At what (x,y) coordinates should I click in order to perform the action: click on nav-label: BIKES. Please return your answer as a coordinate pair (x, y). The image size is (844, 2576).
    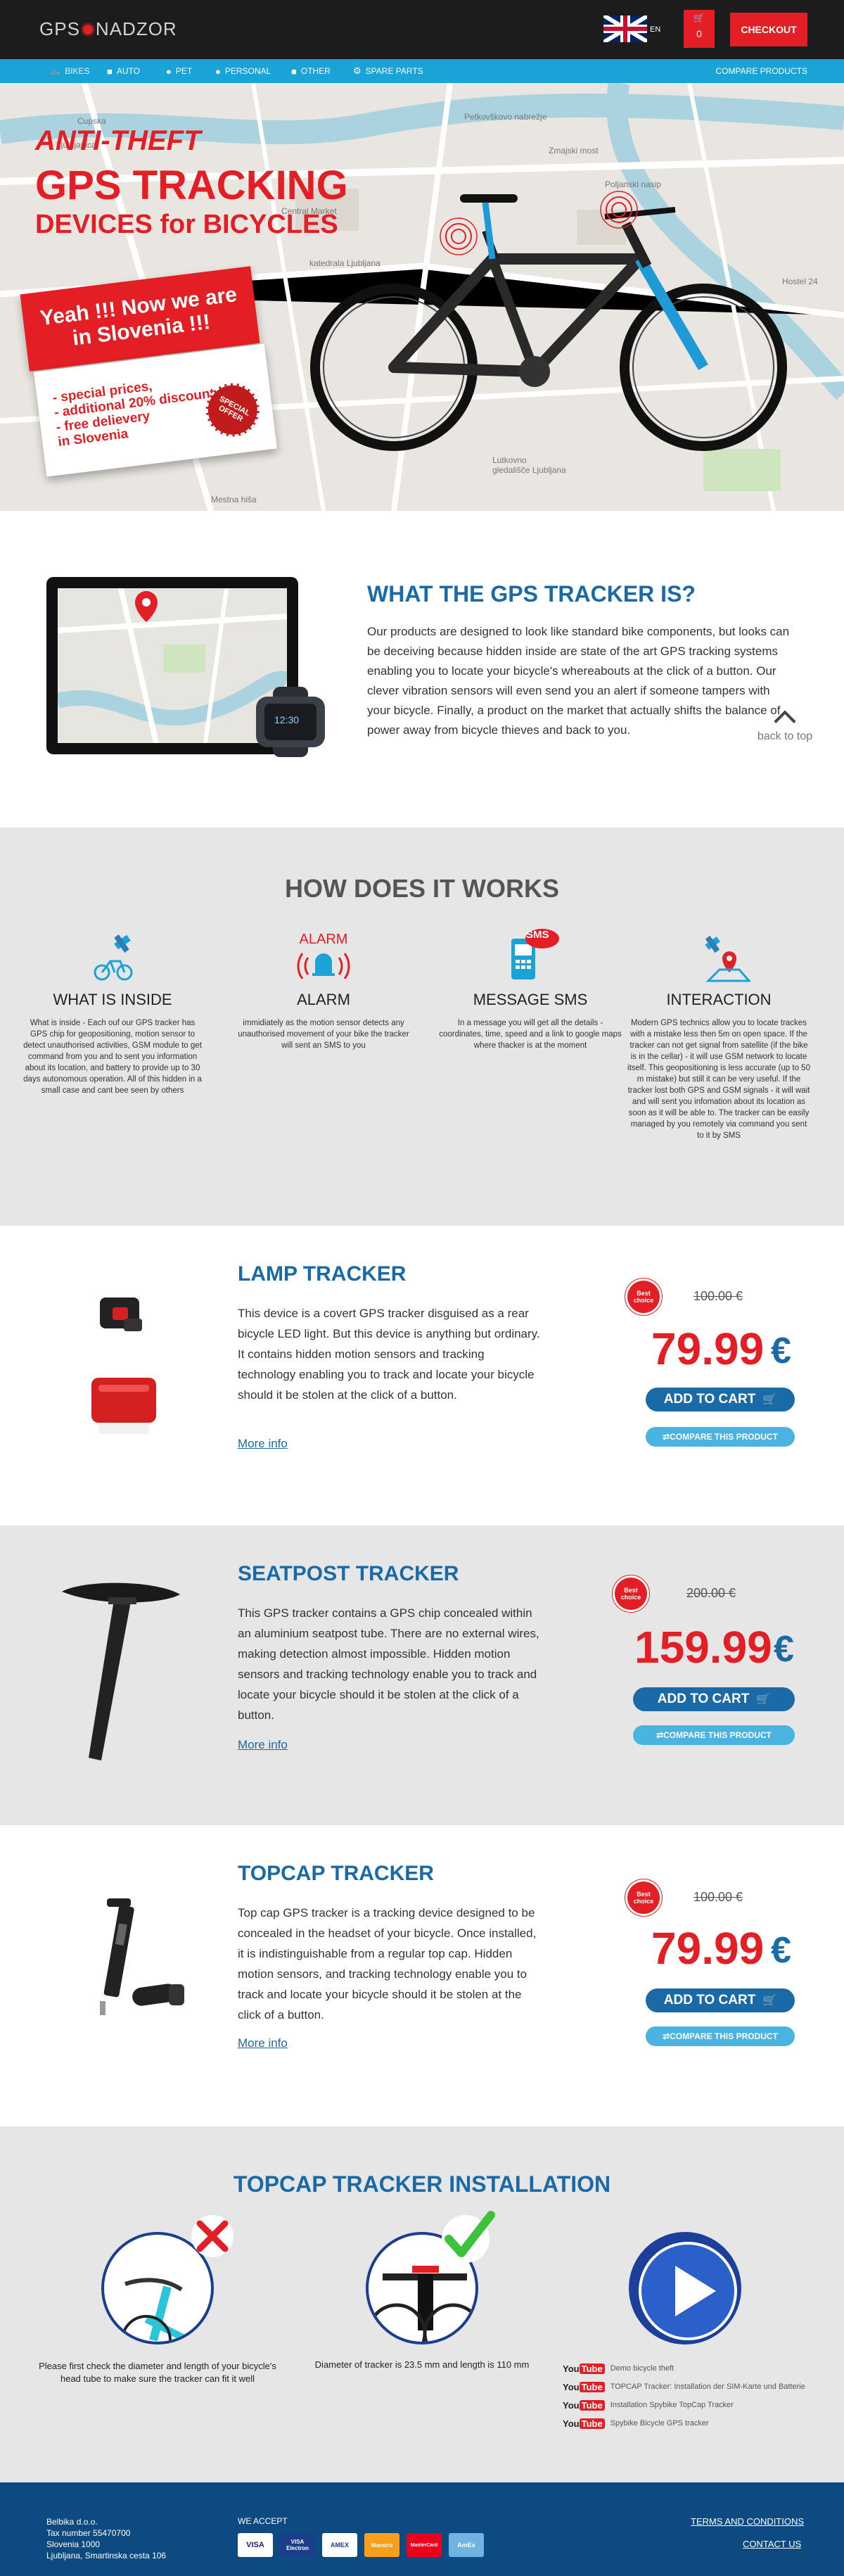
    Looking at the image, I should click on (78, 71).